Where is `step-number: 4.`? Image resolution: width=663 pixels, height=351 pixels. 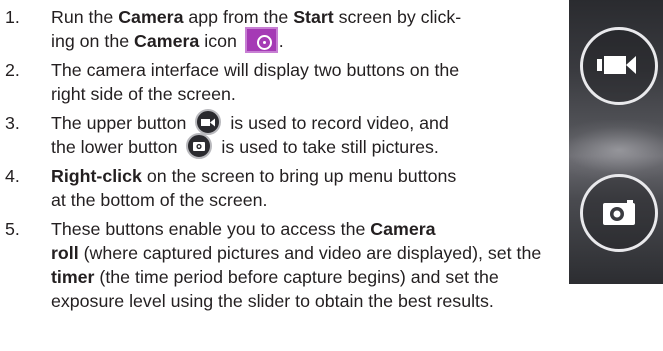
step-number: 4. is located at coordinates (12, 176).